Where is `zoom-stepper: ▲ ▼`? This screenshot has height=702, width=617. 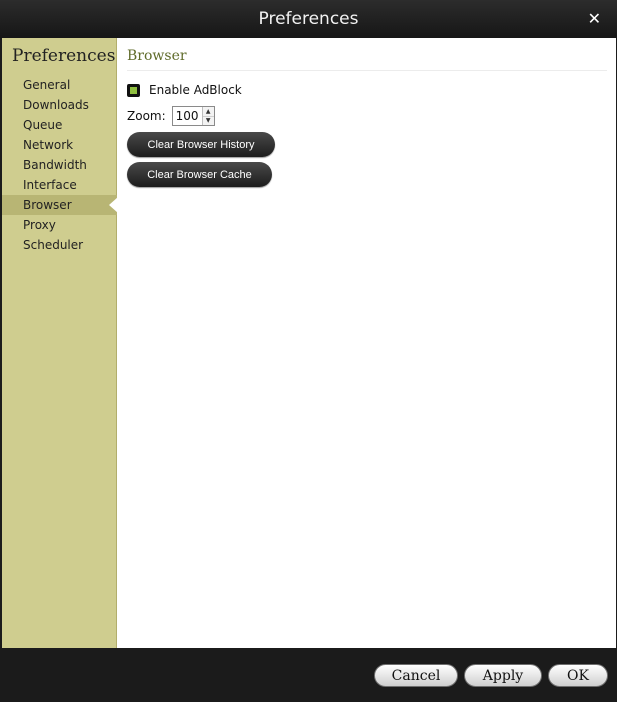
zoom-stepper: ▲ ▼ is located at coordinates (193, 116).